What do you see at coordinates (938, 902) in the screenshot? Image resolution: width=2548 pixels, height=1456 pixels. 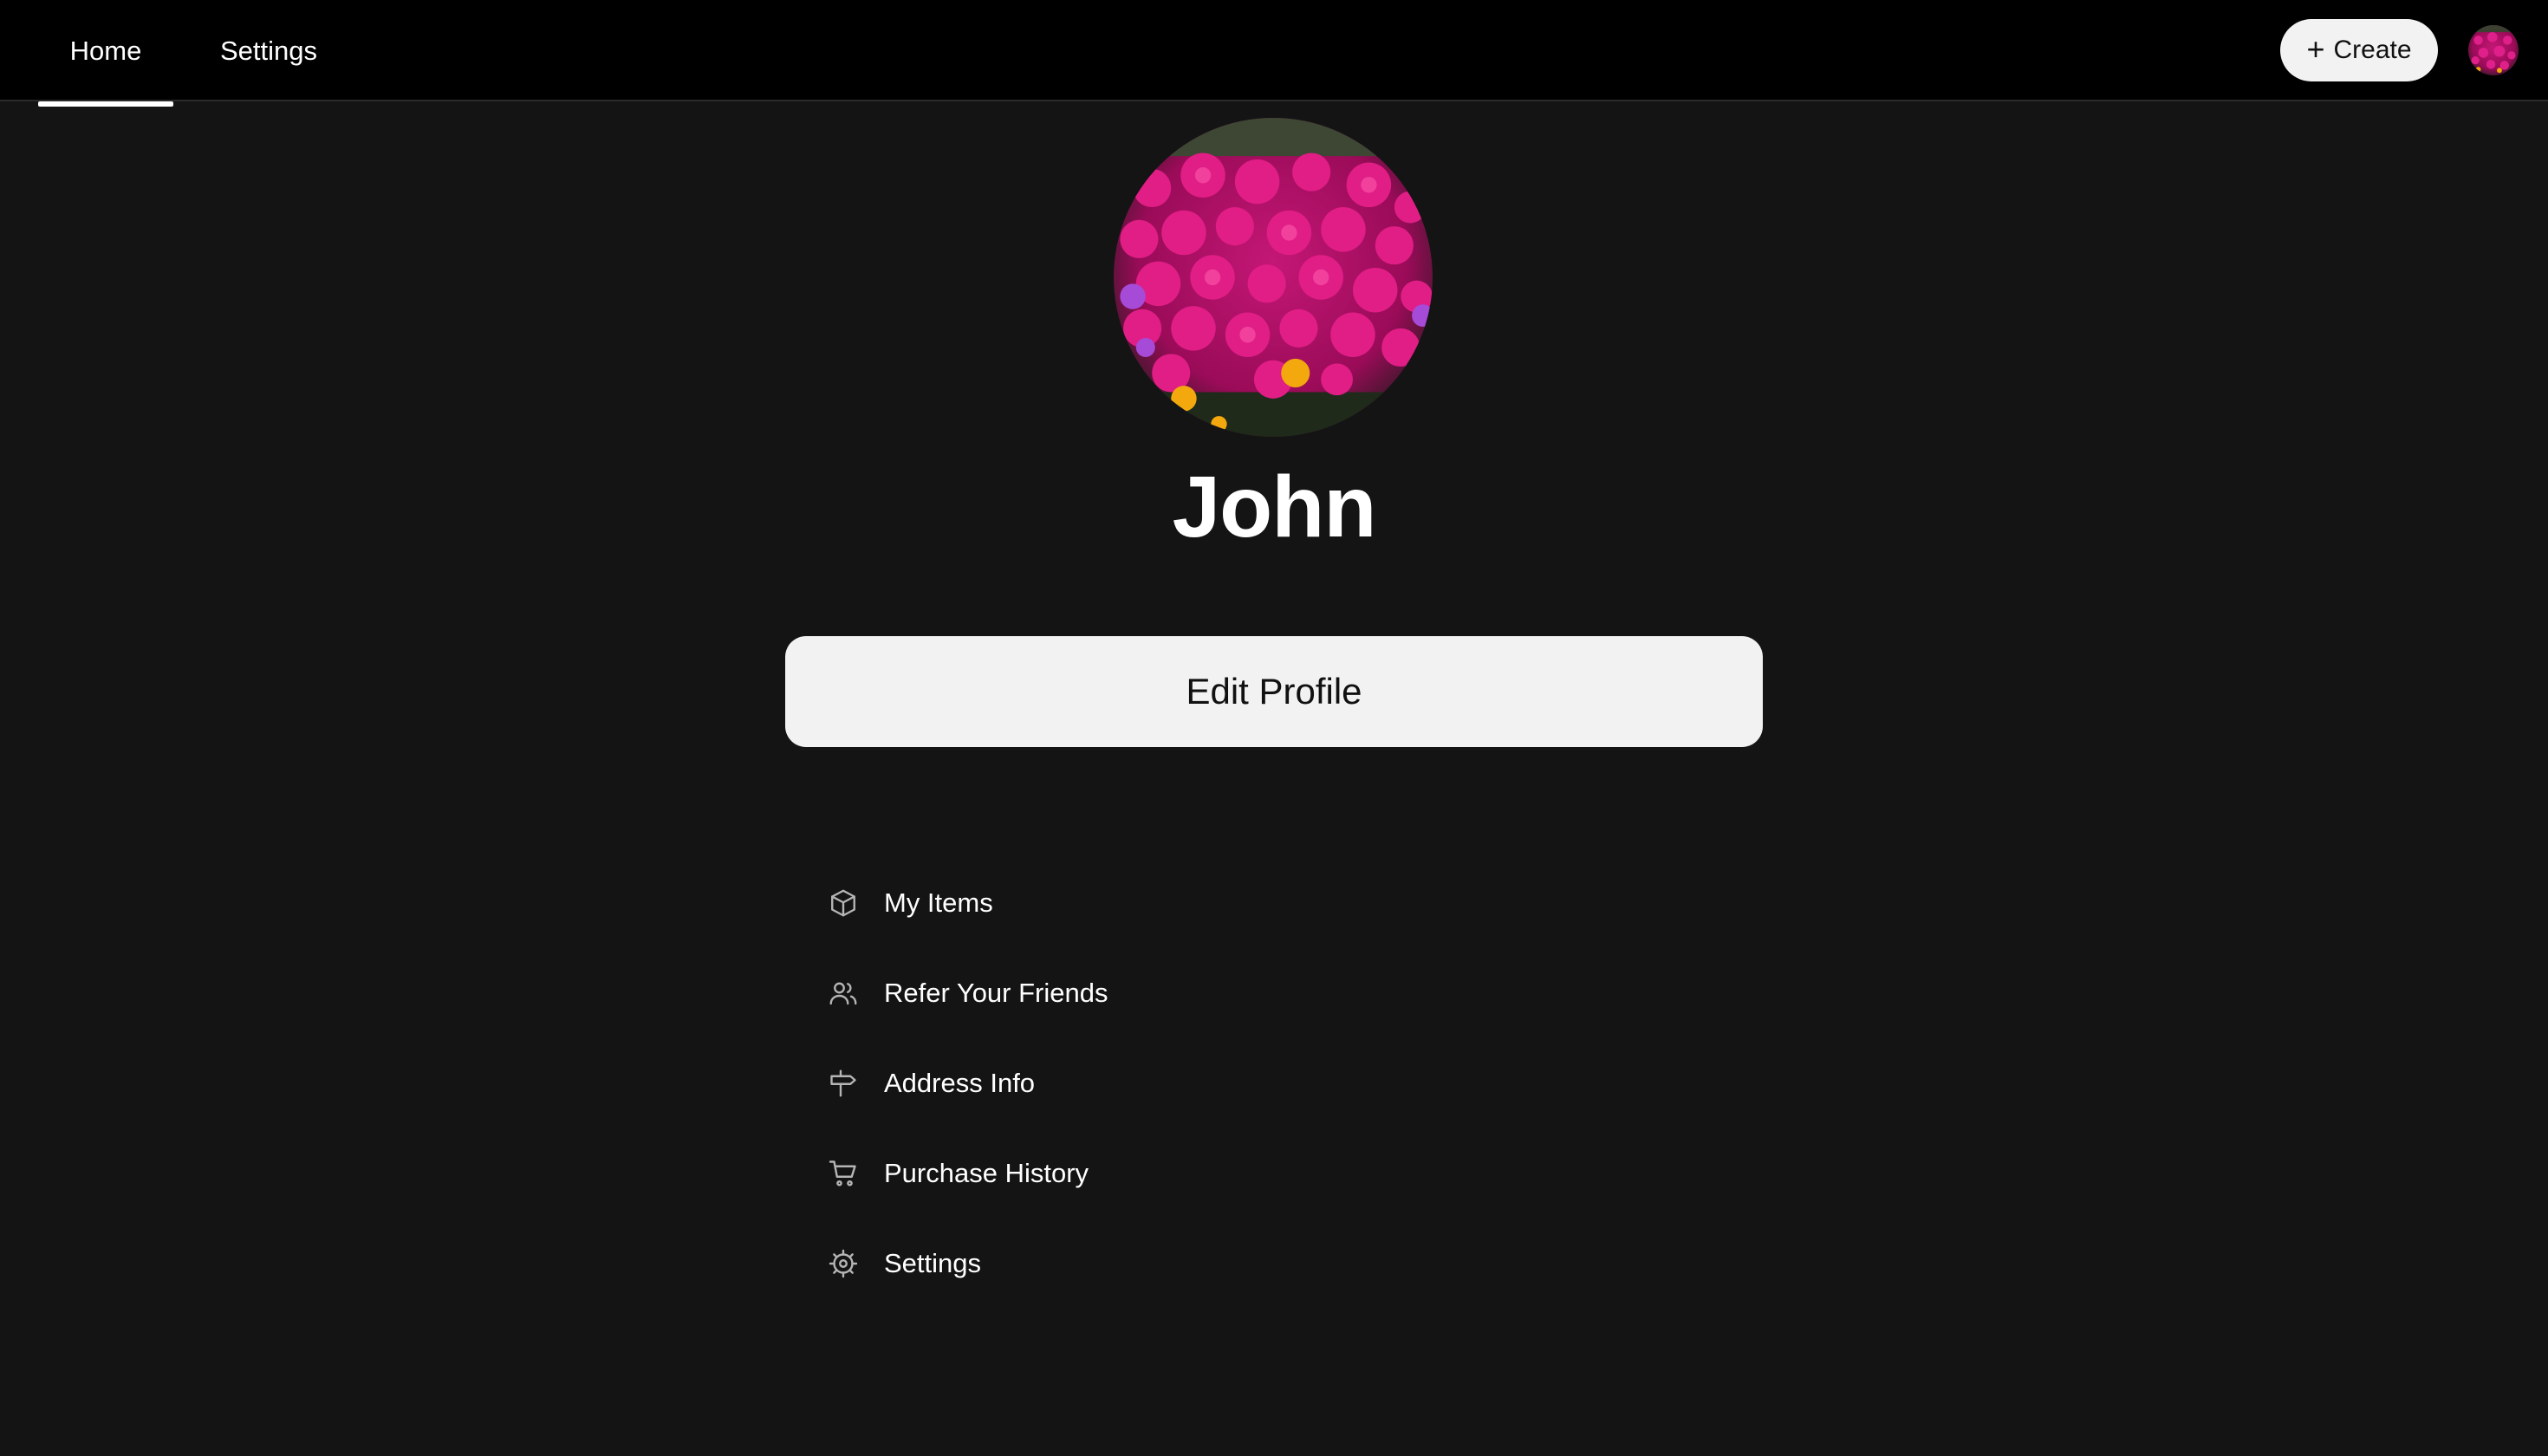 I see `menu-item-label: My Items` at bounding box center [938, 902].